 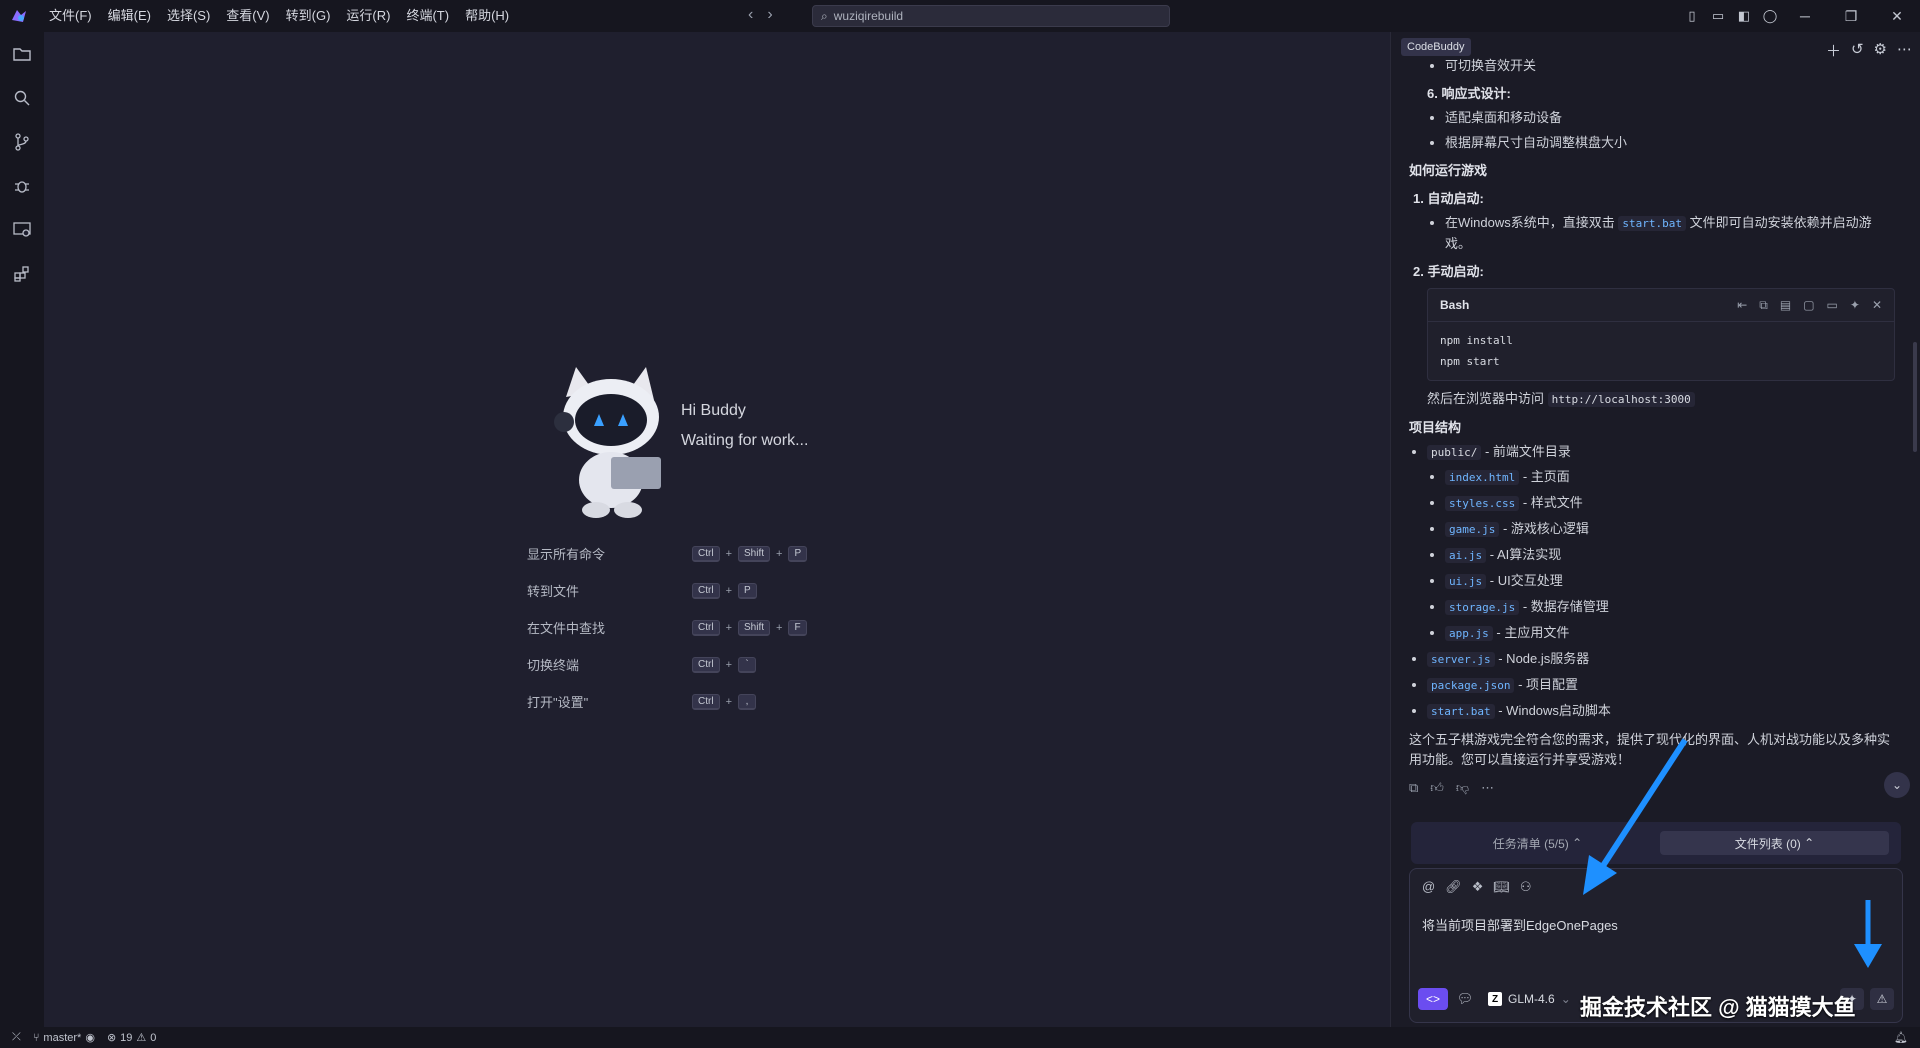 What do you see at coordinates (1437, 788) in the screenshot?
I see `thumbs-up-icon: 👍︎` at bounding box center [1437, 788].